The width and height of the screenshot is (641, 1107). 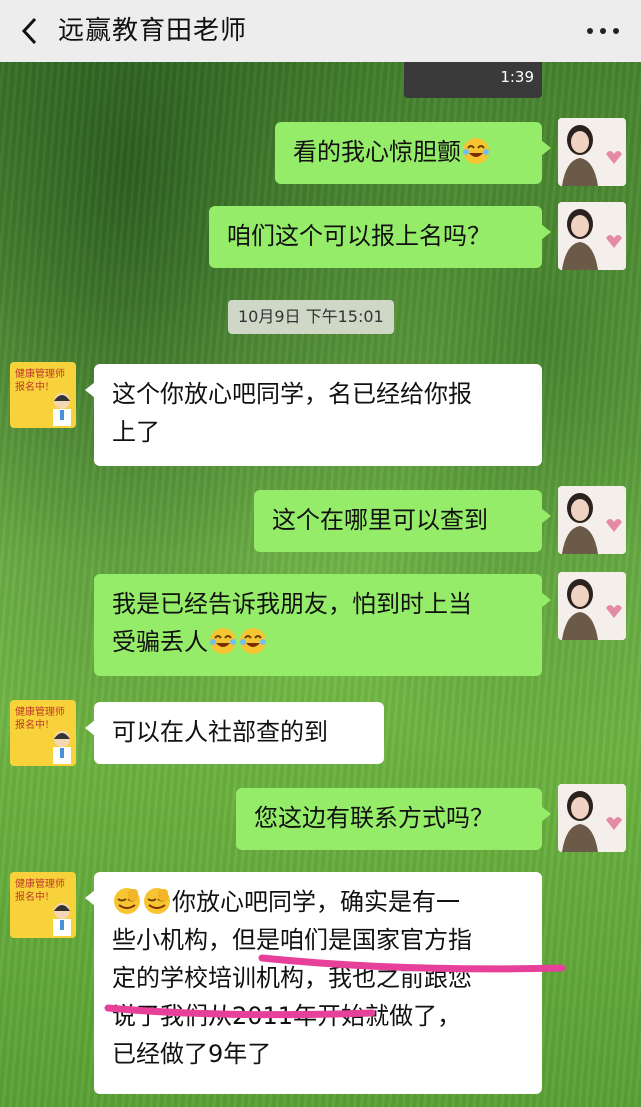 I want to click on highlight-underline-strokes, so click(x=335, y=986).